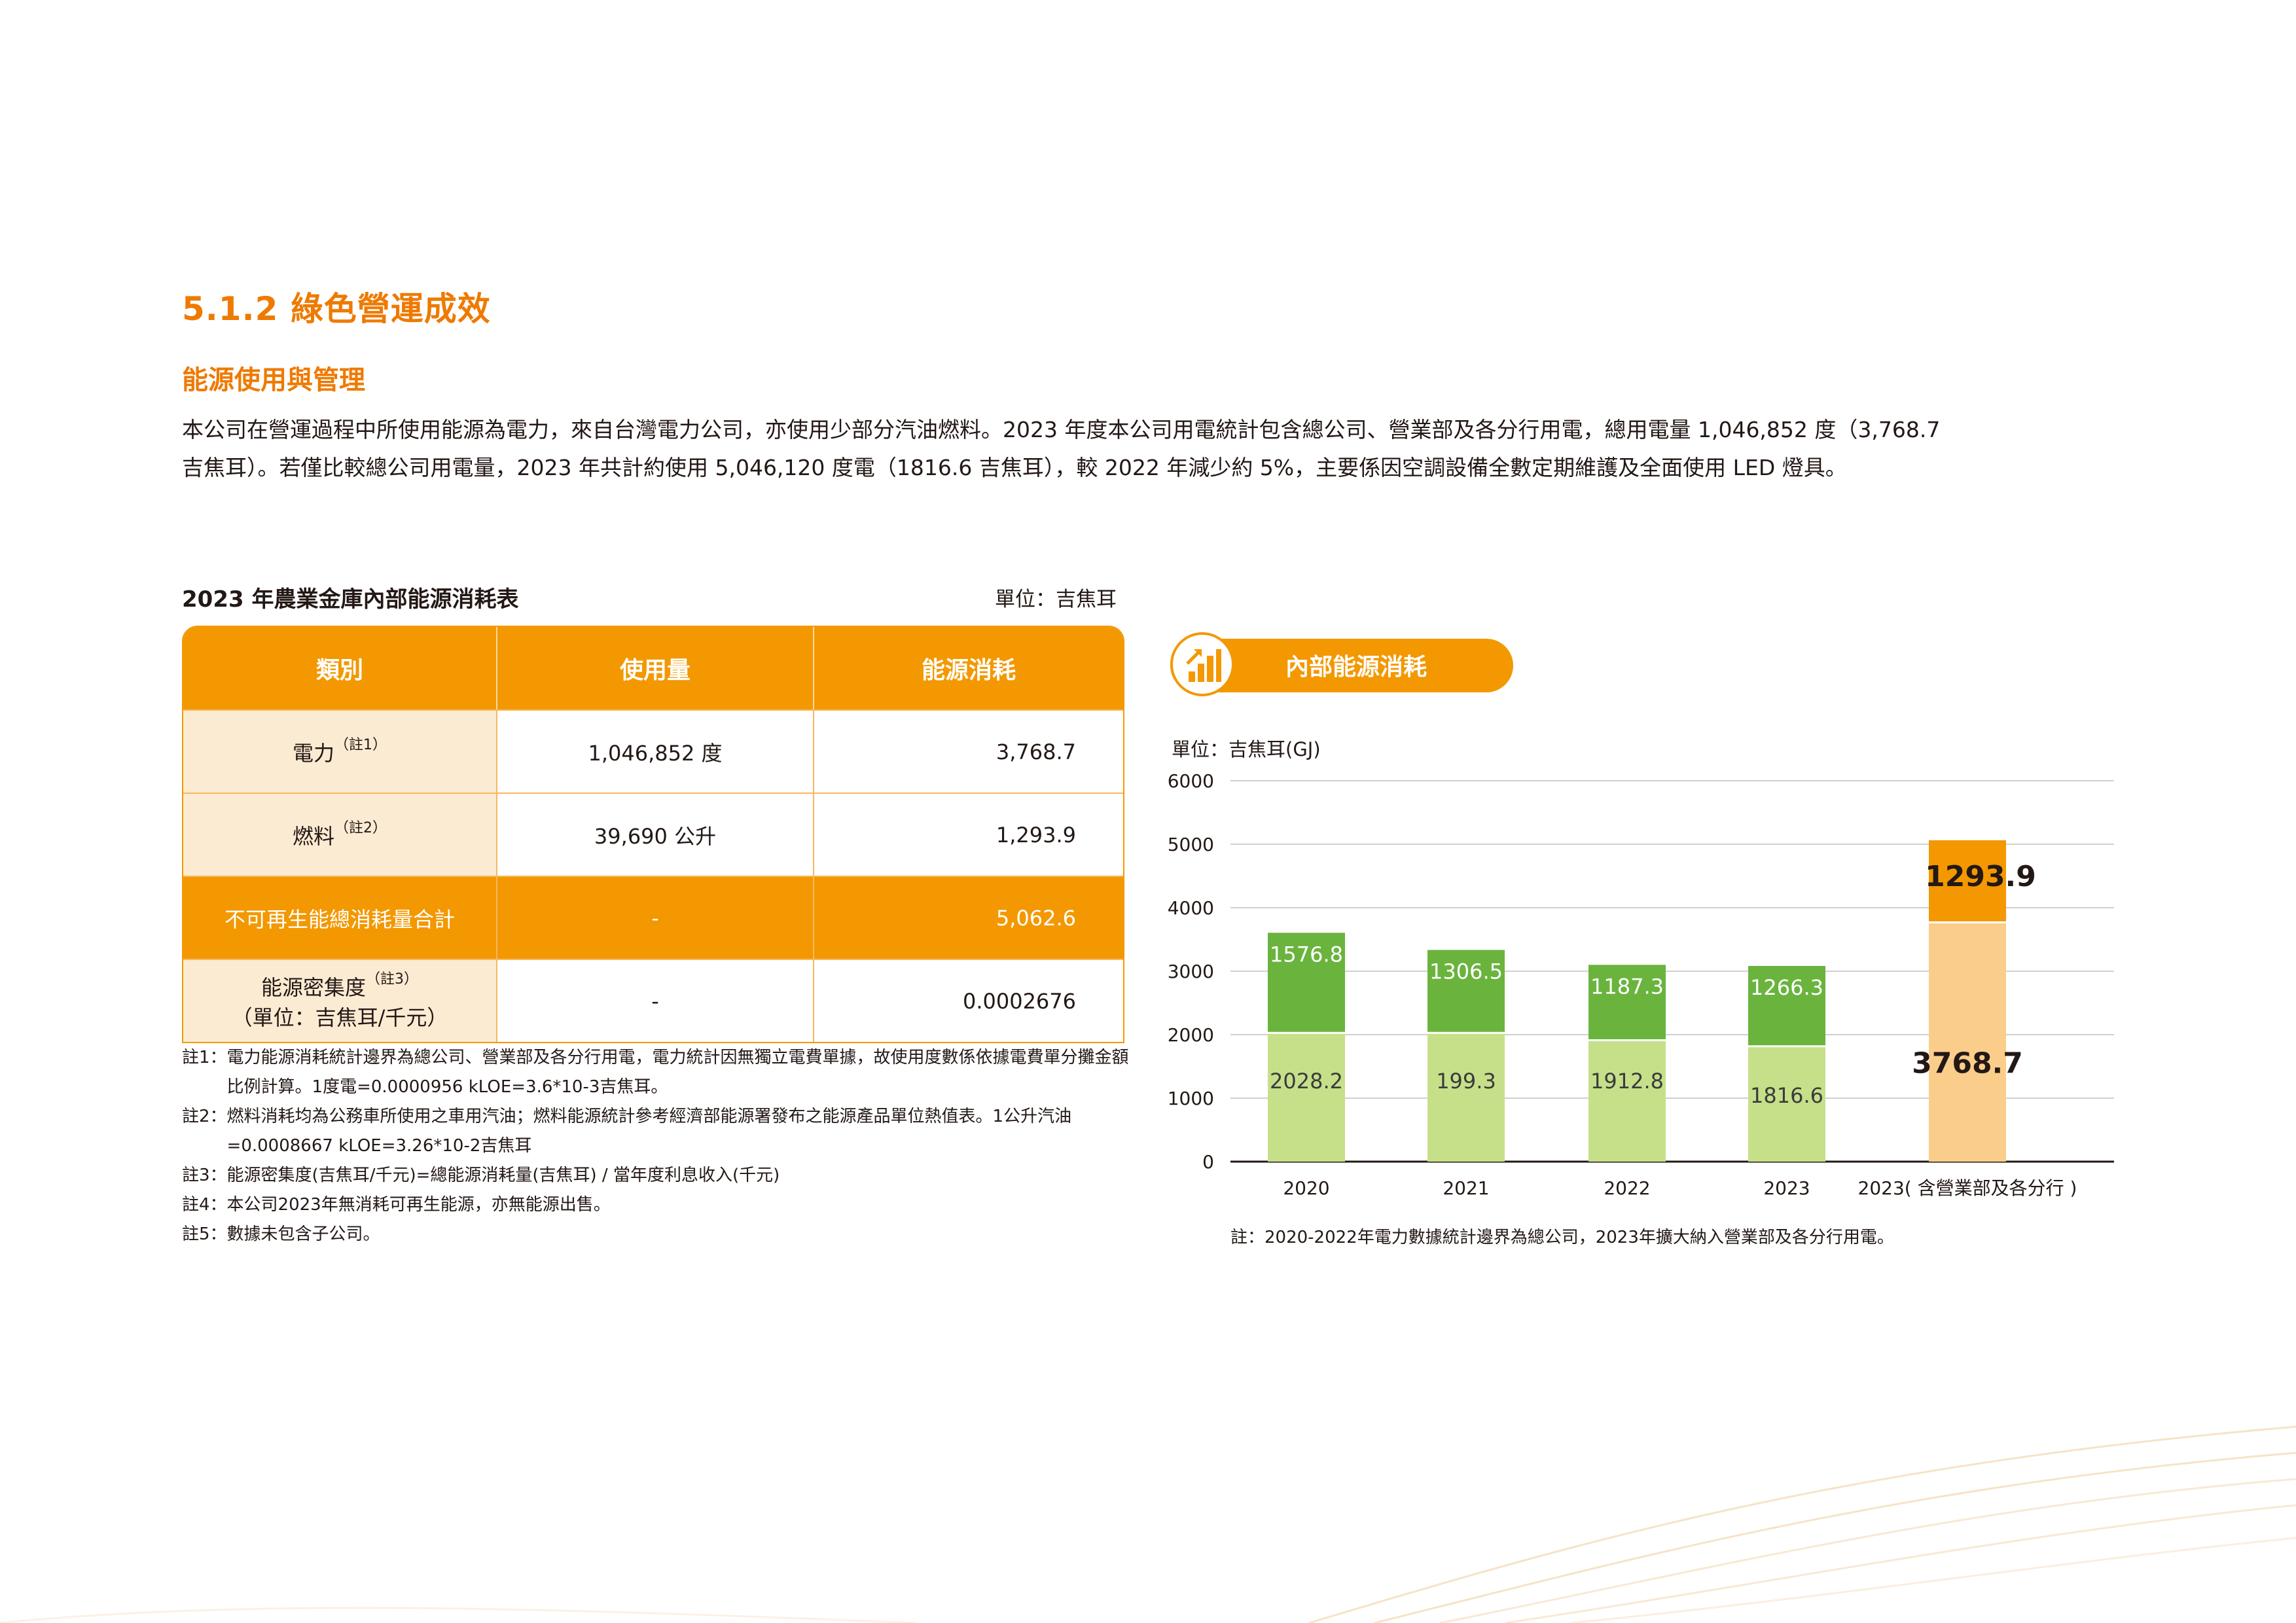  Describe the element at coordinates (1191, 781) in the screenshot. I see `y-tick-label: 6000` at that location.